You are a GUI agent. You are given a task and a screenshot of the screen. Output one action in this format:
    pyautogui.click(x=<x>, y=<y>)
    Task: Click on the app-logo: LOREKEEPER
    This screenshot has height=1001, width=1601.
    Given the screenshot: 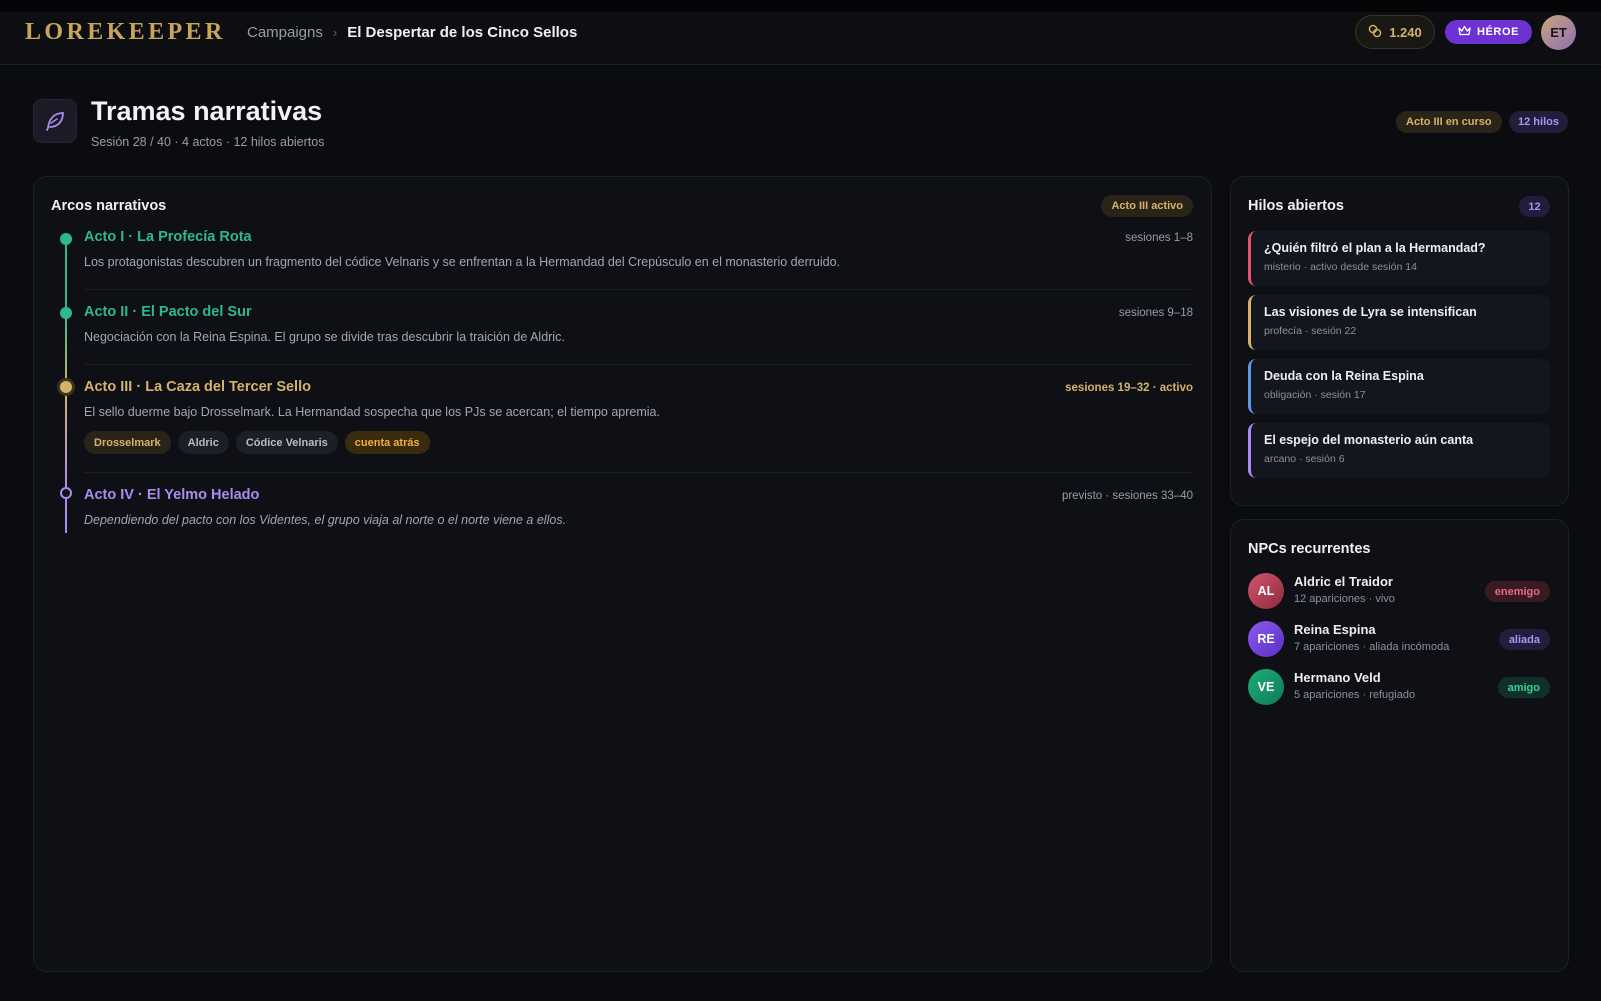 What is the action you would take?
    pyautogui.click(x=125, y=32)
    